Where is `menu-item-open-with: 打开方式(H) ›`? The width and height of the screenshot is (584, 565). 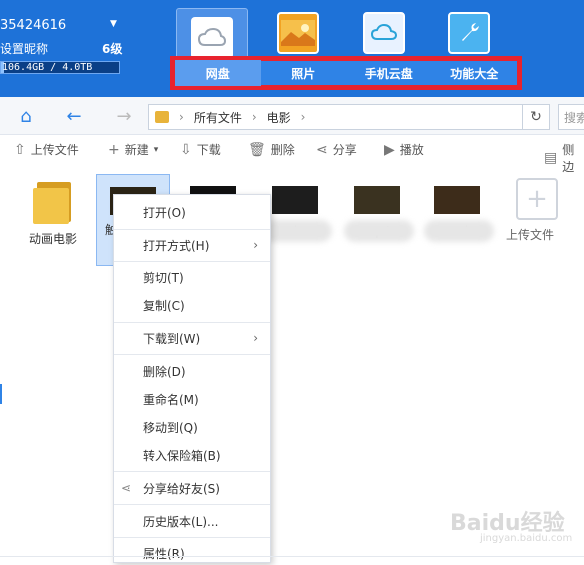 menu-item-open-with: 打开方式(H) › is located at coordinates (192, 245).